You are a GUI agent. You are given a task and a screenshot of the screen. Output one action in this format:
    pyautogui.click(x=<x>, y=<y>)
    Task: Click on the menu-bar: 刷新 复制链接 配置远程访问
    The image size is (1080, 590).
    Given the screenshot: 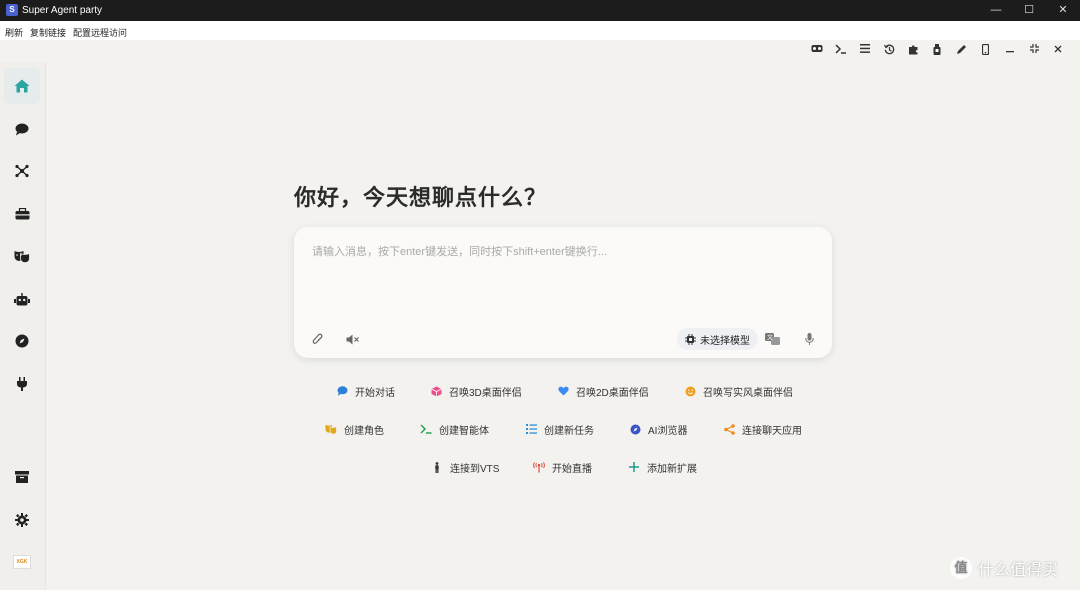 What is the action you would take?
    pyautogui.click(x=540, y=30)
    